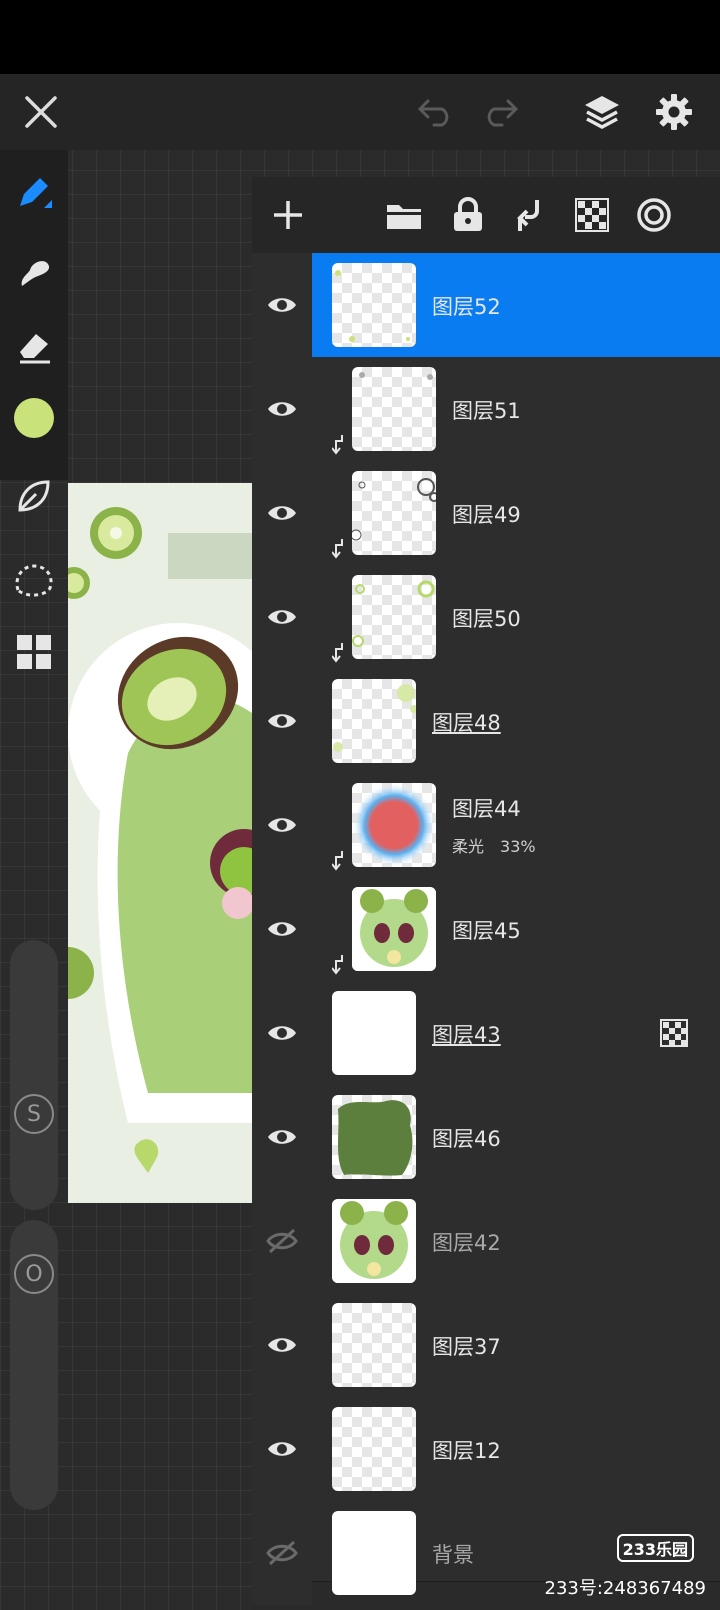  Describe the element at coordinates (530, 215) in the screenshot. I see `clipping-button` at that location.